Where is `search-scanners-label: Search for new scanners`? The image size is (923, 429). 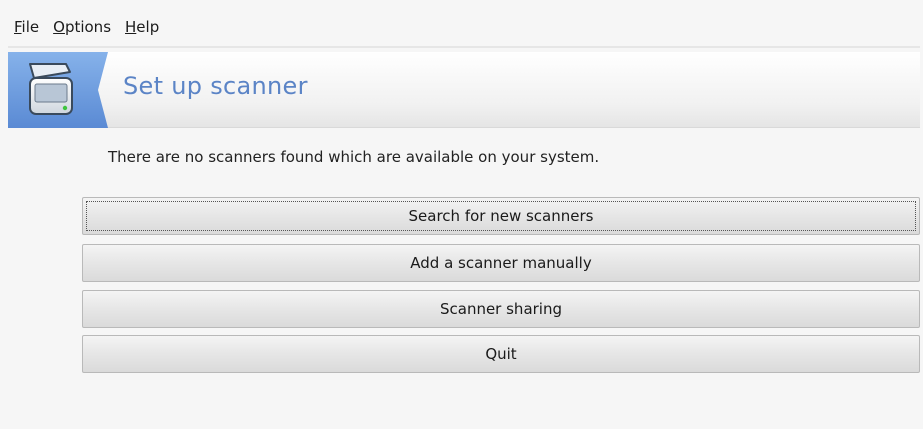 search-scanners-label: Search for new scanners is located at coordinates (501, 216).